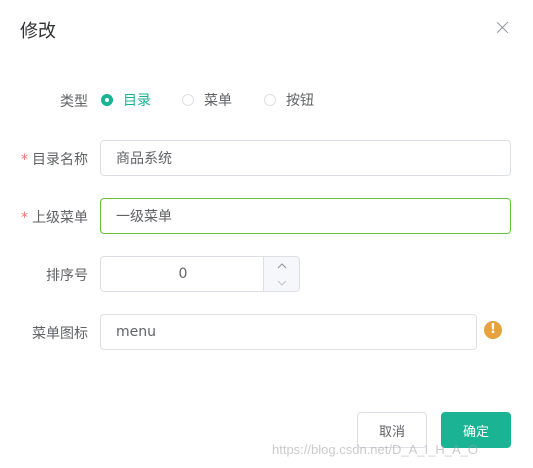 This screenshot has width=533, height=468. I want to click on parent-menu-label-text: 上级菜单, so click(60, 218).